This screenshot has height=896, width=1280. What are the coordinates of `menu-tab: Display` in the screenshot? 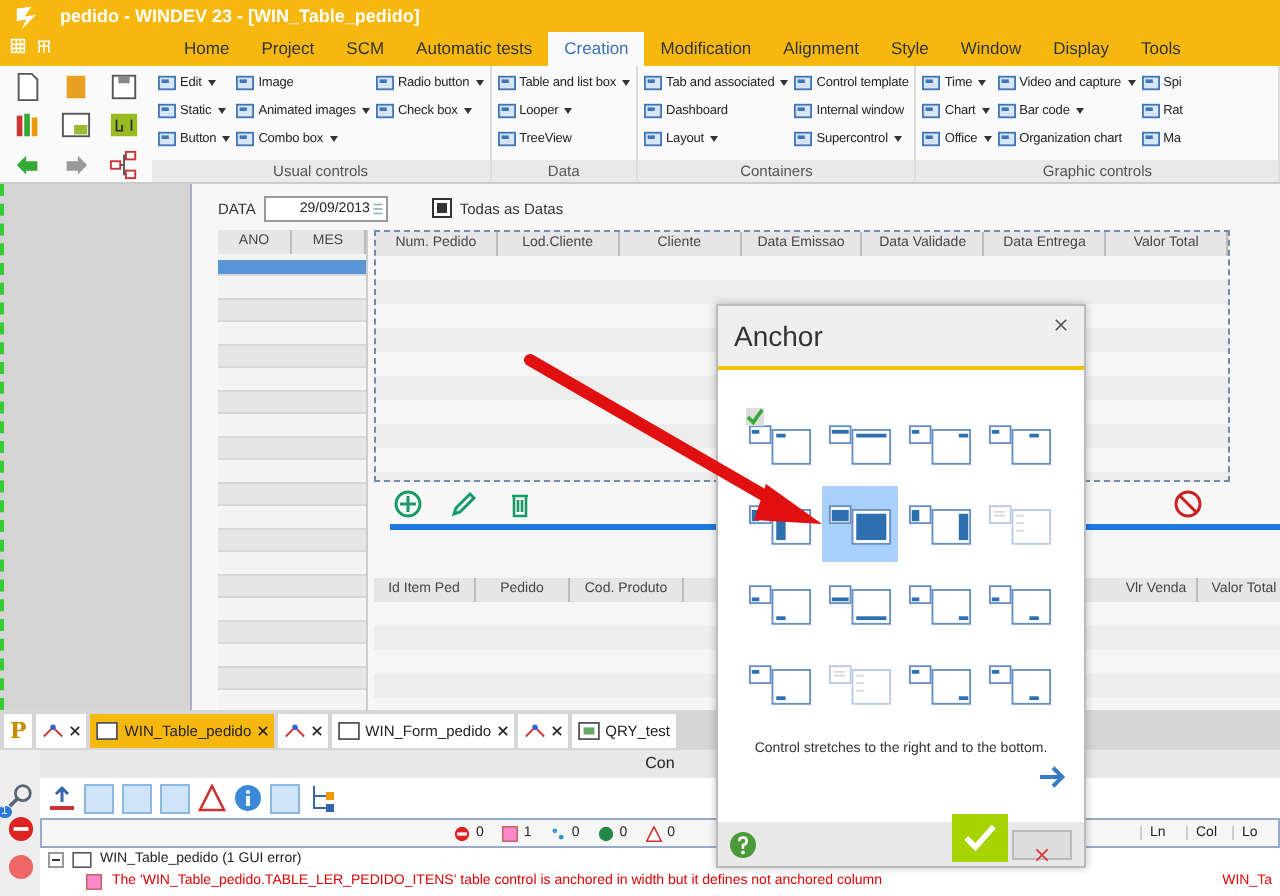 It's located at (1081, 49).